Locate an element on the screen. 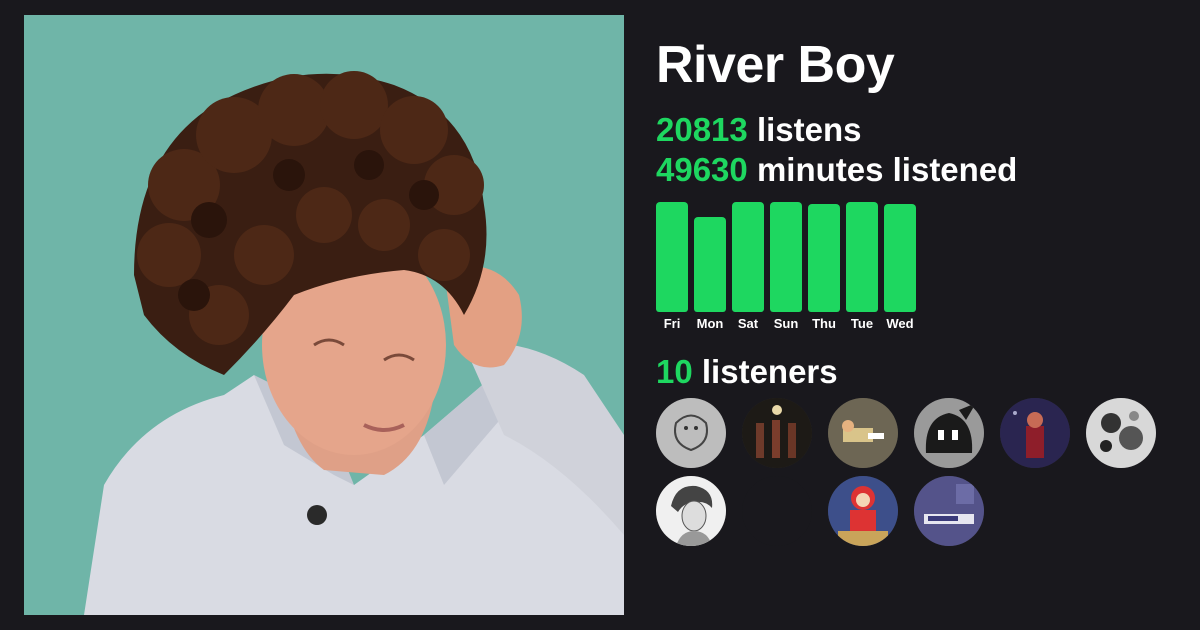 The height and width of the screenshot is (630, 1200). chart-tick-label: Sun is located at coordinates (786, 323).